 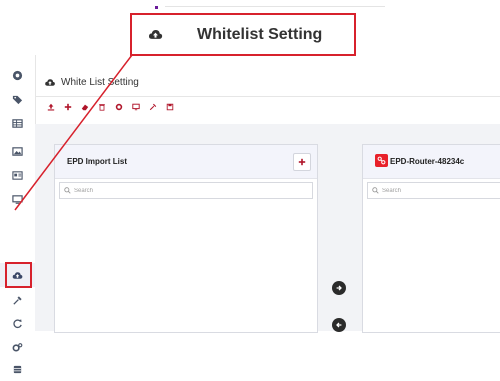 I want to click on eraser-button, so click(x=85, y=107).